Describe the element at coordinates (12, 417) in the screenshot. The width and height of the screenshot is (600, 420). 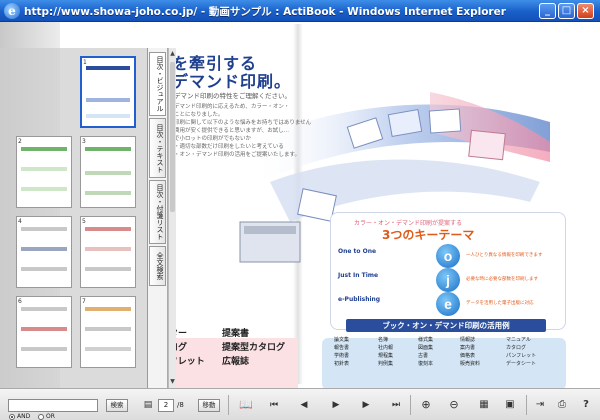
I see `radio-and` at that location.